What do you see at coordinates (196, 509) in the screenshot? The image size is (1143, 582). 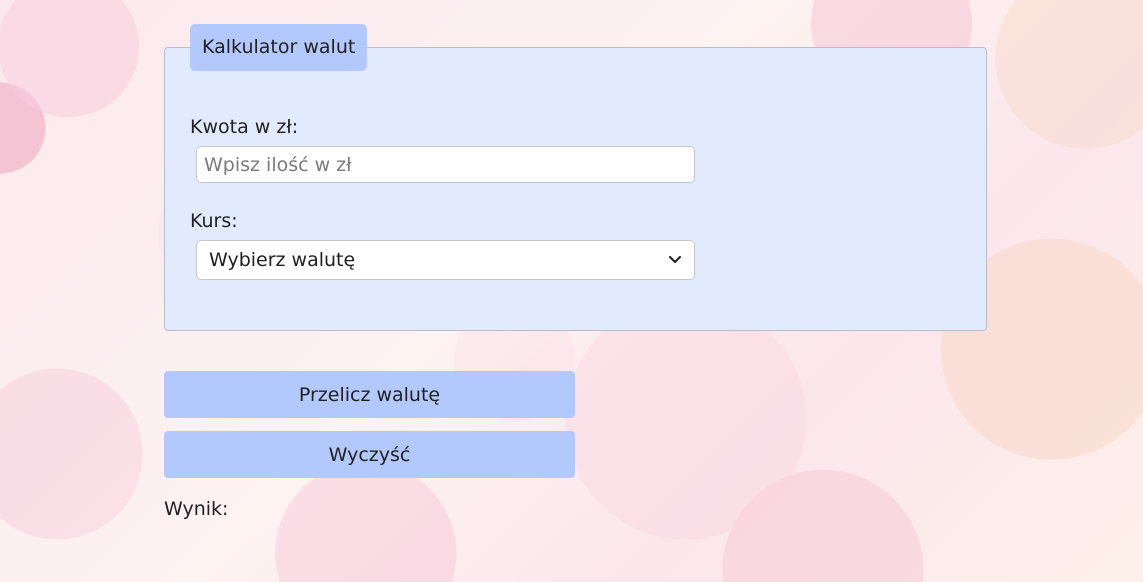 I see `result-label: Wynik:` at bounding box center [196, 509].